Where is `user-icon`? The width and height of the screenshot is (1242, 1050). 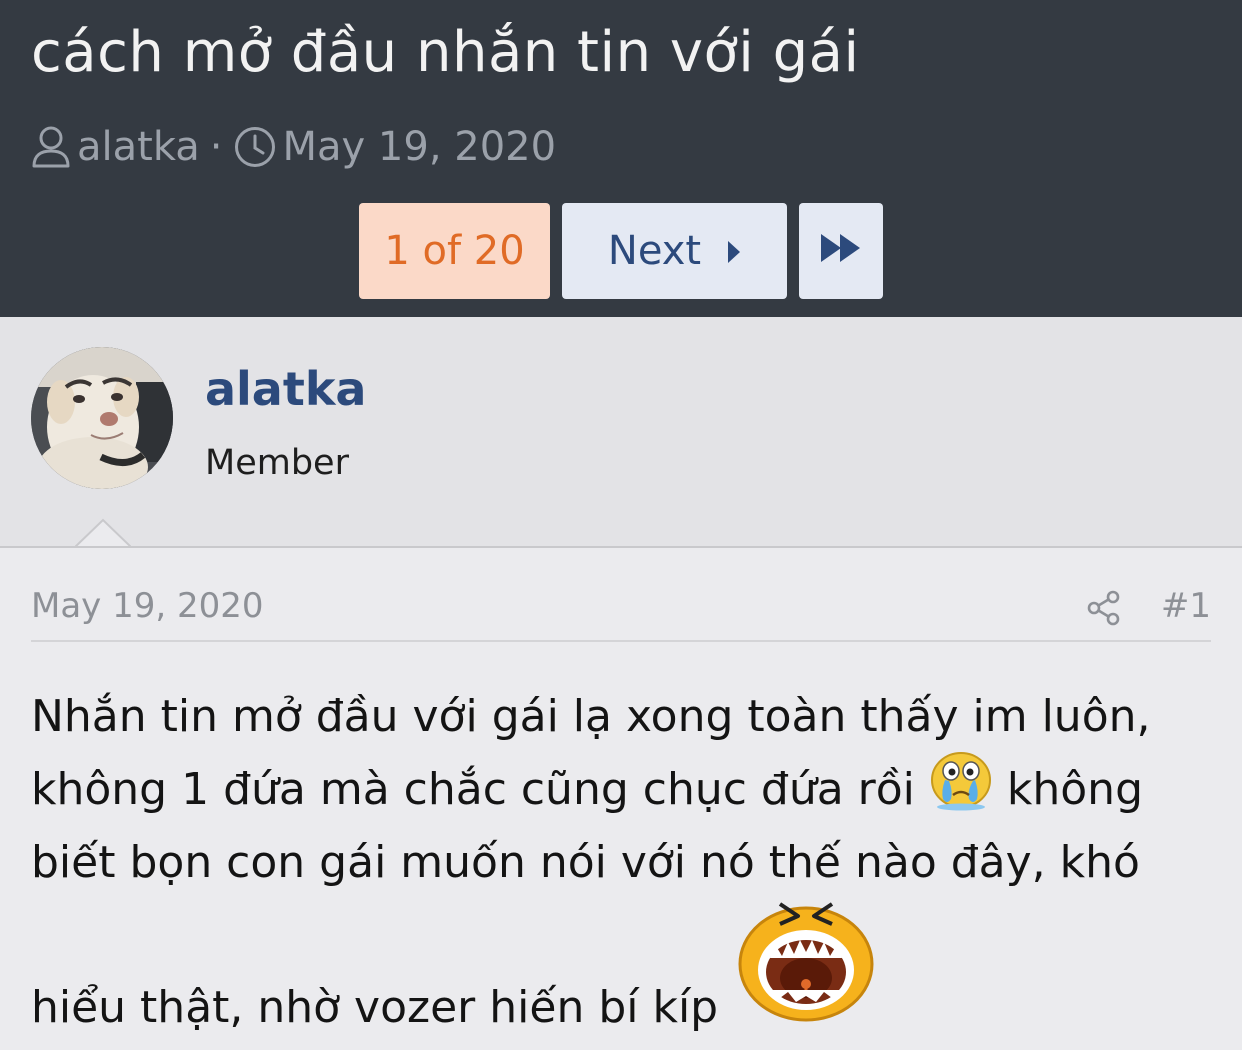
user-icon is located at coordinates (51, 147).